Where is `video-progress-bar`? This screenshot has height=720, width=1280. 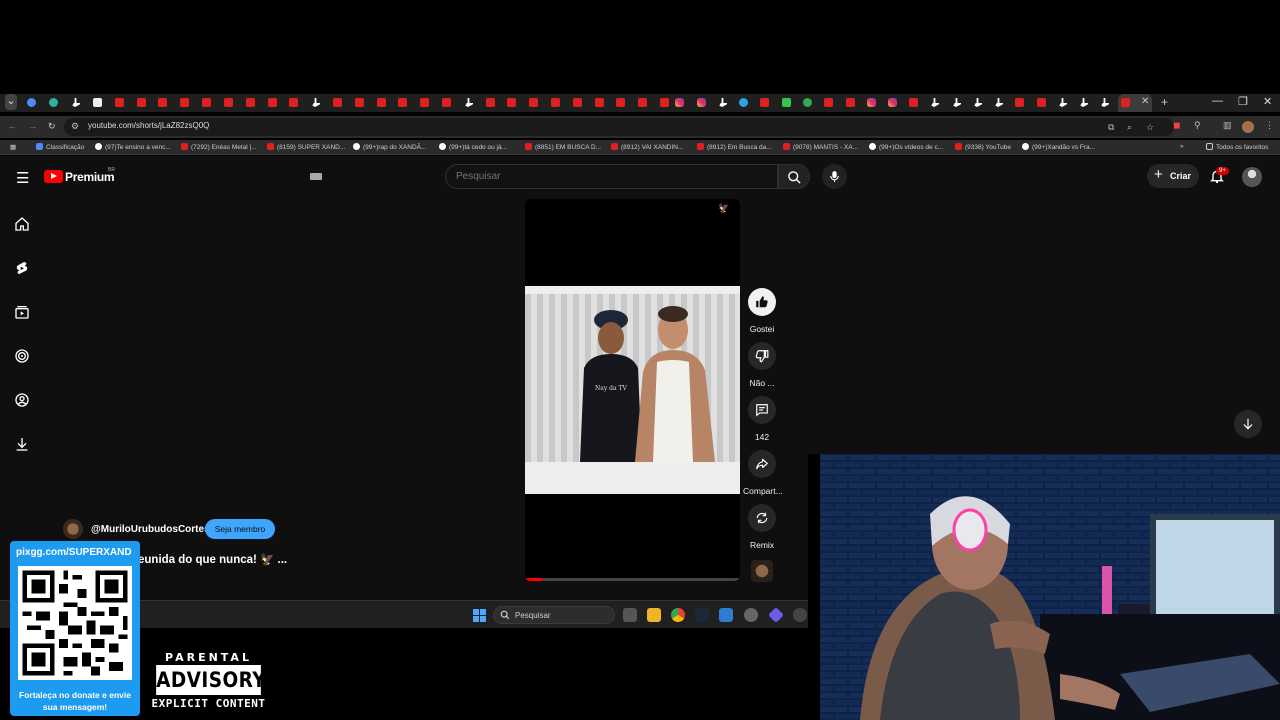 video-progress-bar is located at coordinates (632, 579).